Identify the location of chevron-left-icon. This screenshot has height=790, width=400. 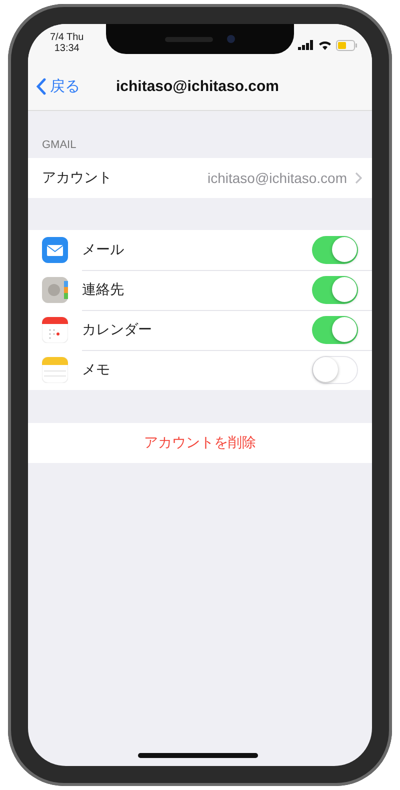
(41, 86).